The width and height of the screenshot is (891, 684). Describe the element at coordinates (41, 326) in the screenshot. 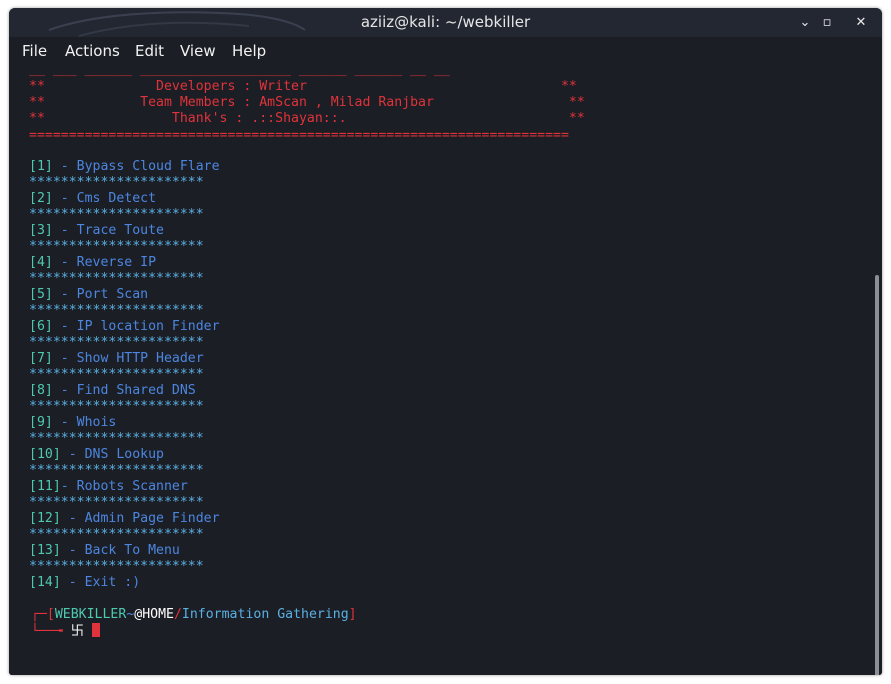

I see `option-number: [6]` at that location.